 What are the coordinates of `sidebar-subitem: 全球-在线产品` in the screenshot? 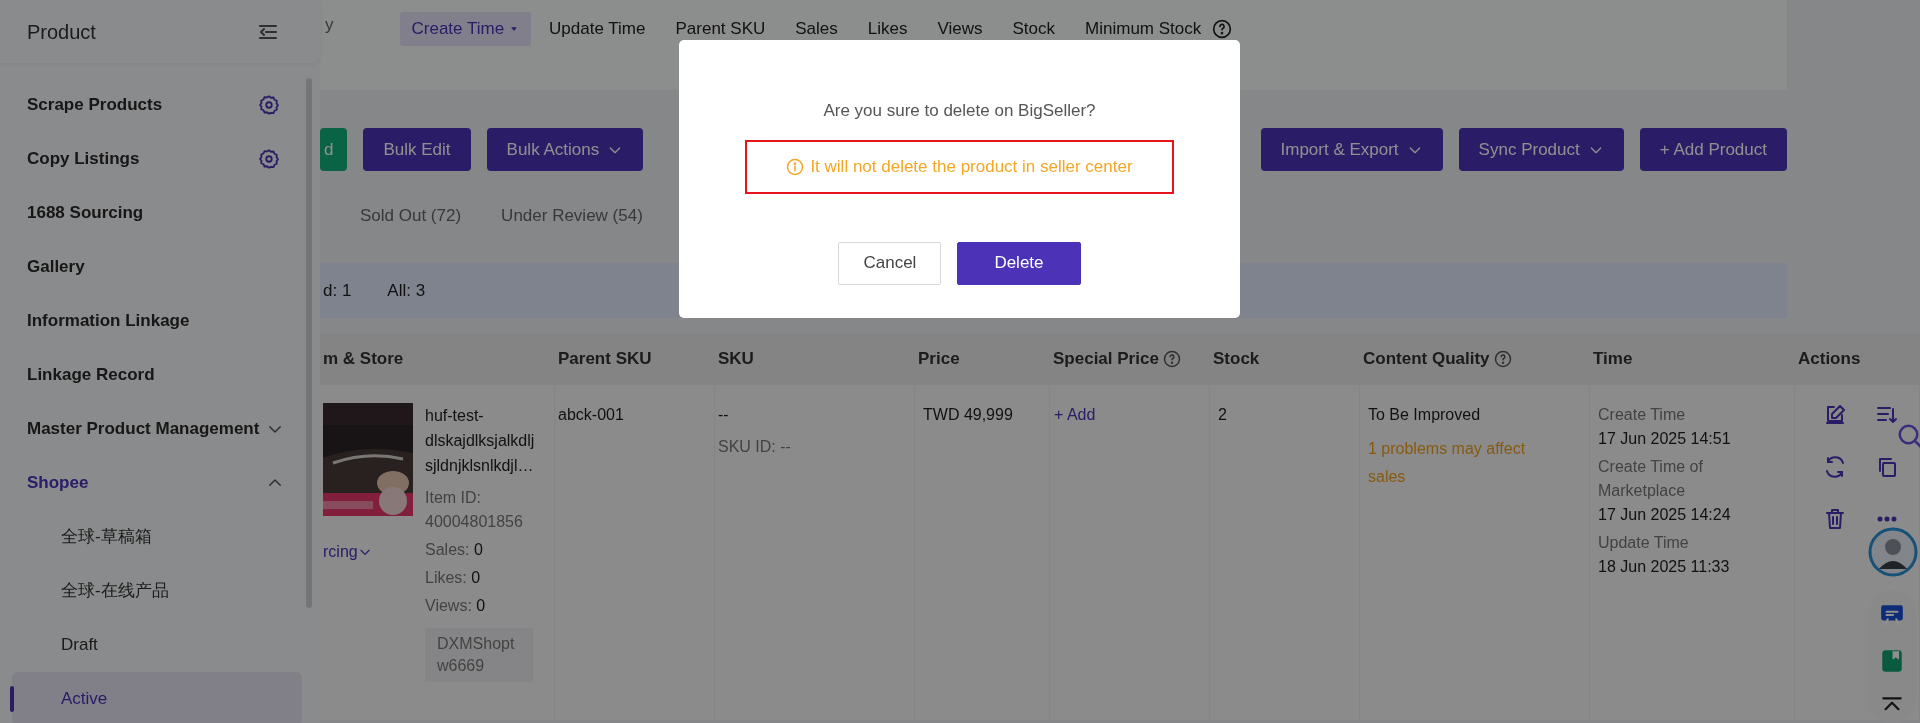 It's located at (157, 591).